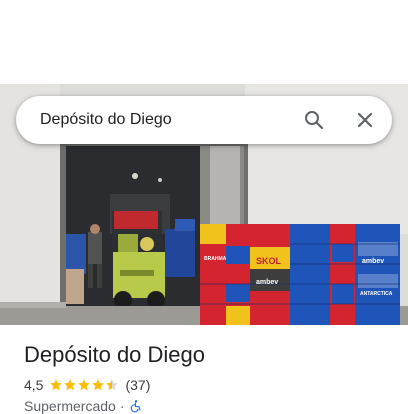  I want to click on search-icon, so click(314, 120).